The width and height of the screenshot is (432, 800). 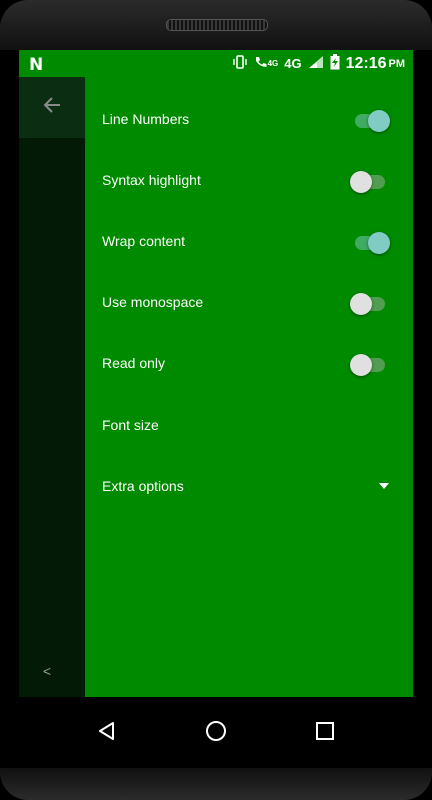 I want to click on dropdown-arrow-icon, so click(x=384, y=485).